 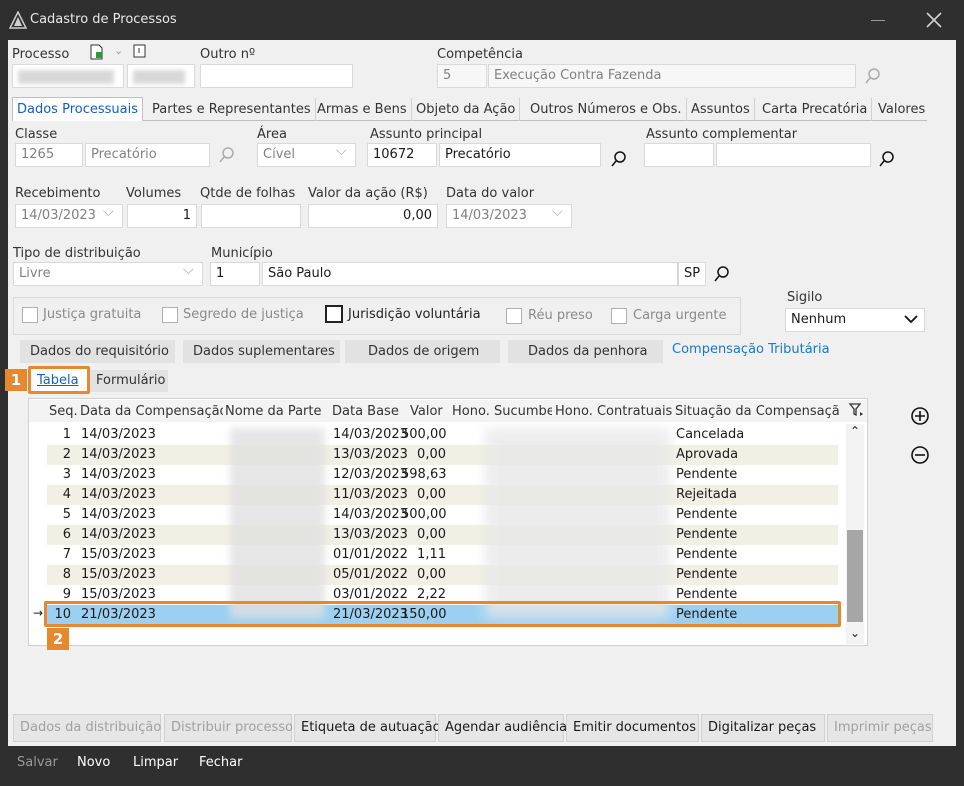 What do you see at coordinates (692, 274) in the screenshot?
I see `municipio-uf-field: SP` at bounding box center [692, 274].